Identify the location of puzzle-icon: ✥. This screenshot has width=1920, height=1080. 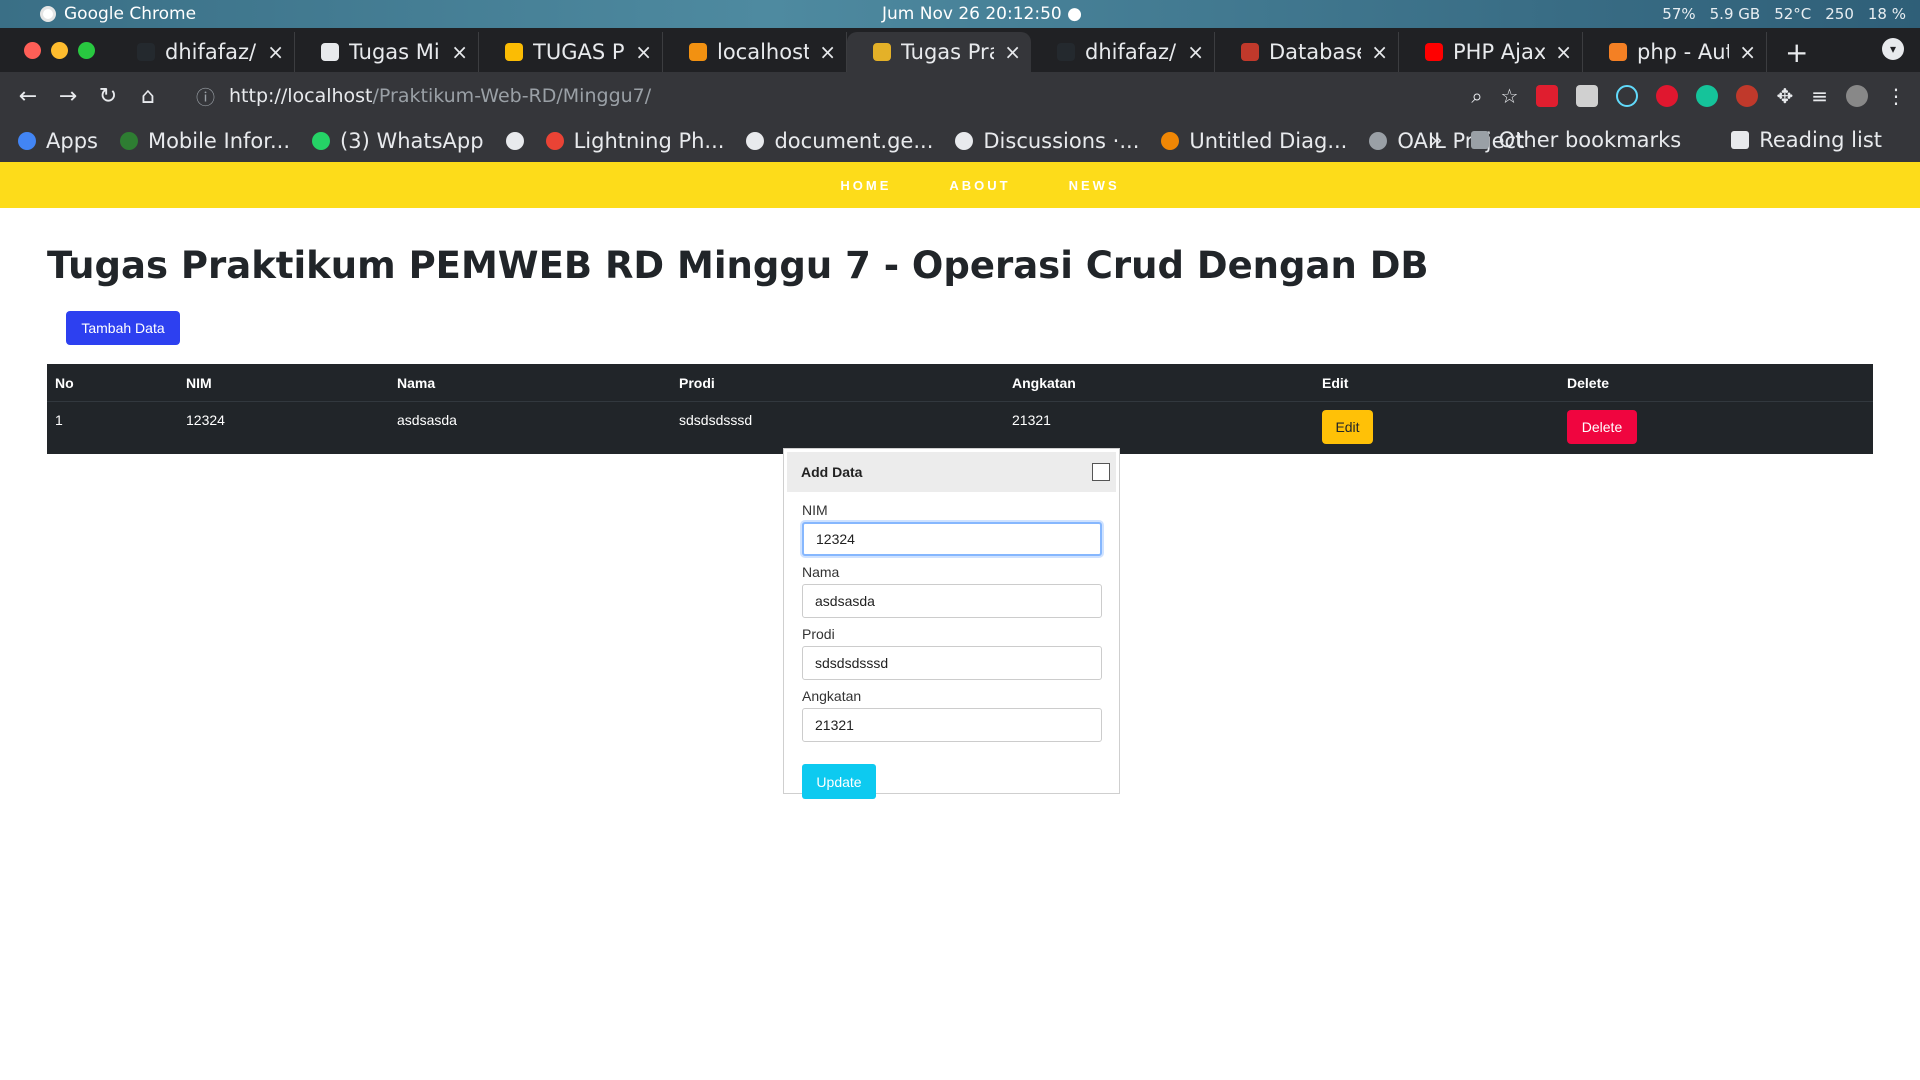
(1784, 96).